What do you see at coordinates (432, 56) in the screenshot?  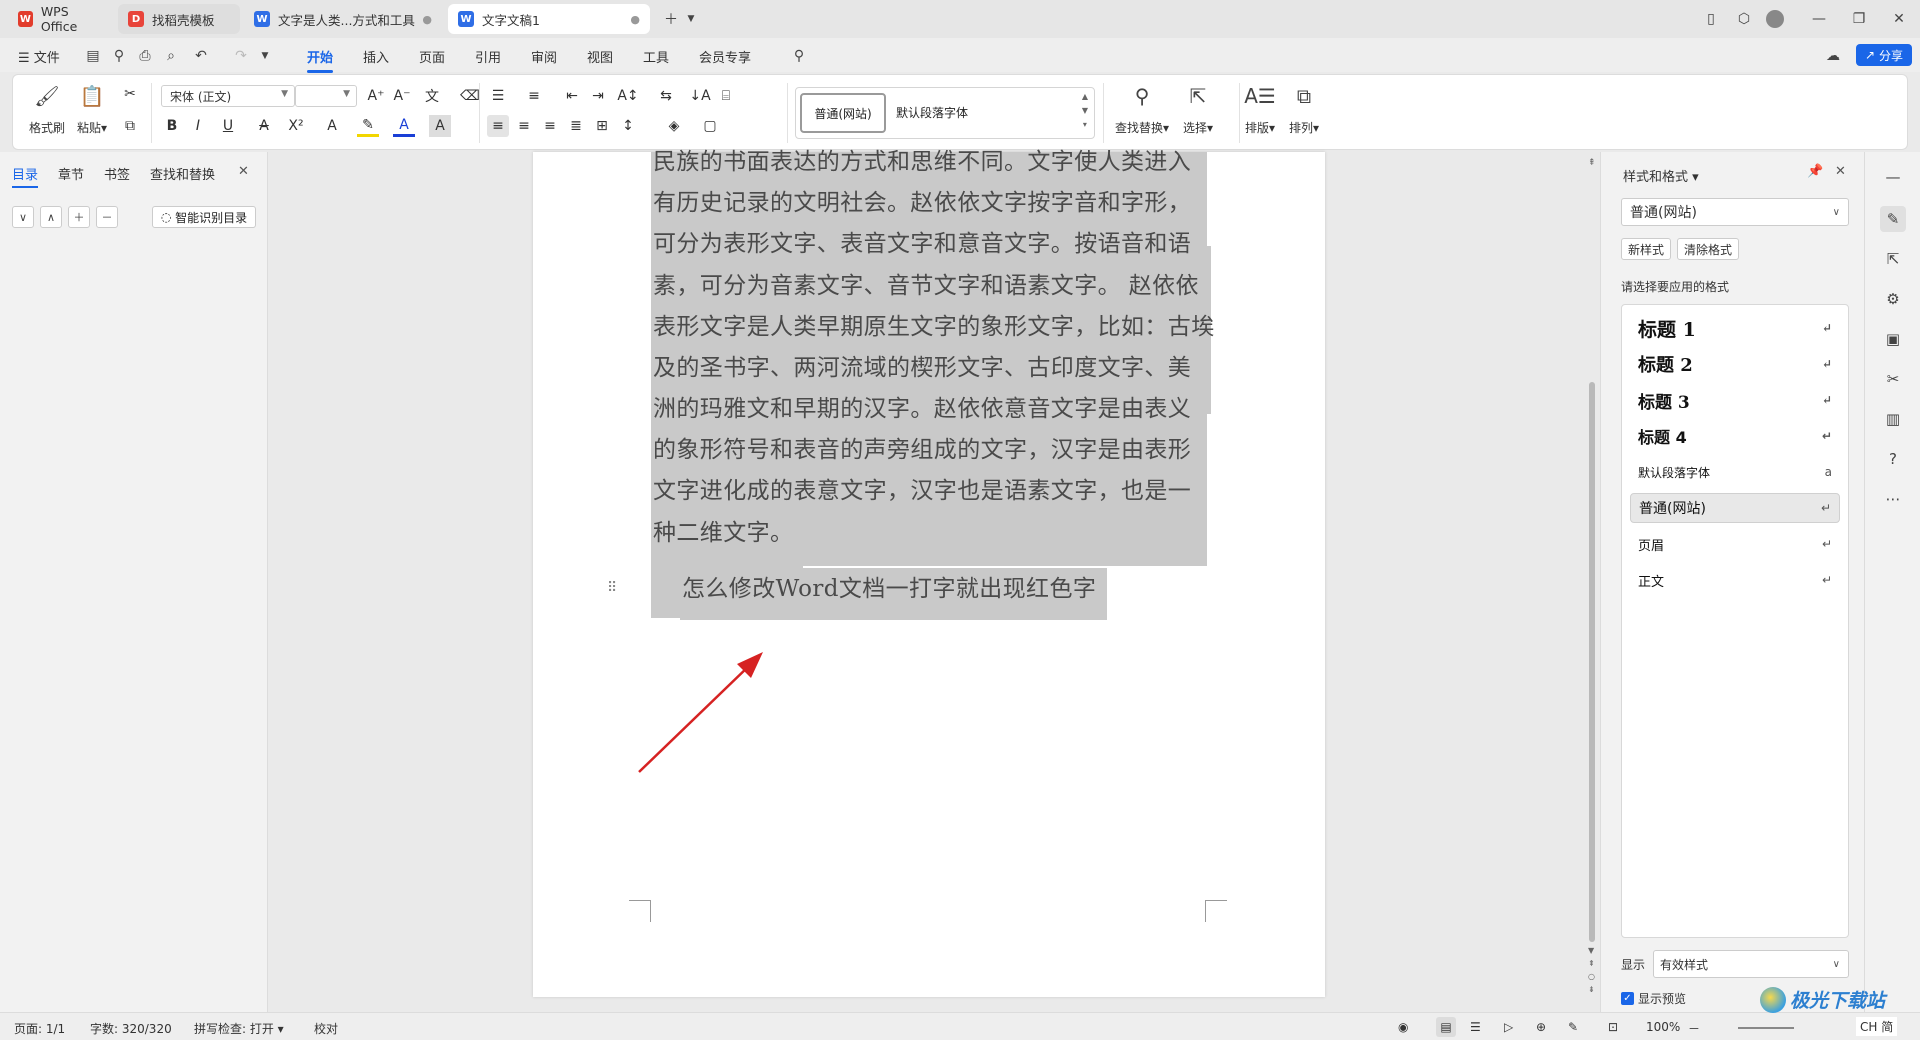 I see `menu-page: 页面` at bounding box center [432, 56].